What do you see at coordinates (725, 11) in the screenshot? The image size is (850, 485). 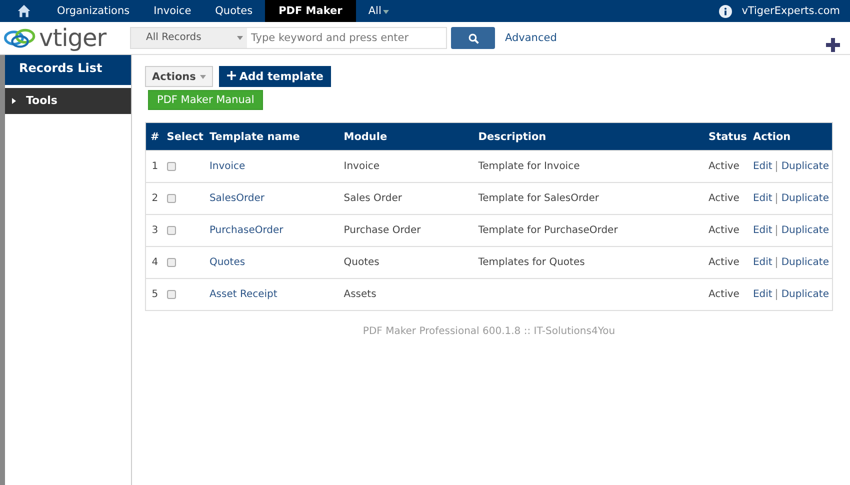 I see `info-icon` at bounding box center [725, 11].